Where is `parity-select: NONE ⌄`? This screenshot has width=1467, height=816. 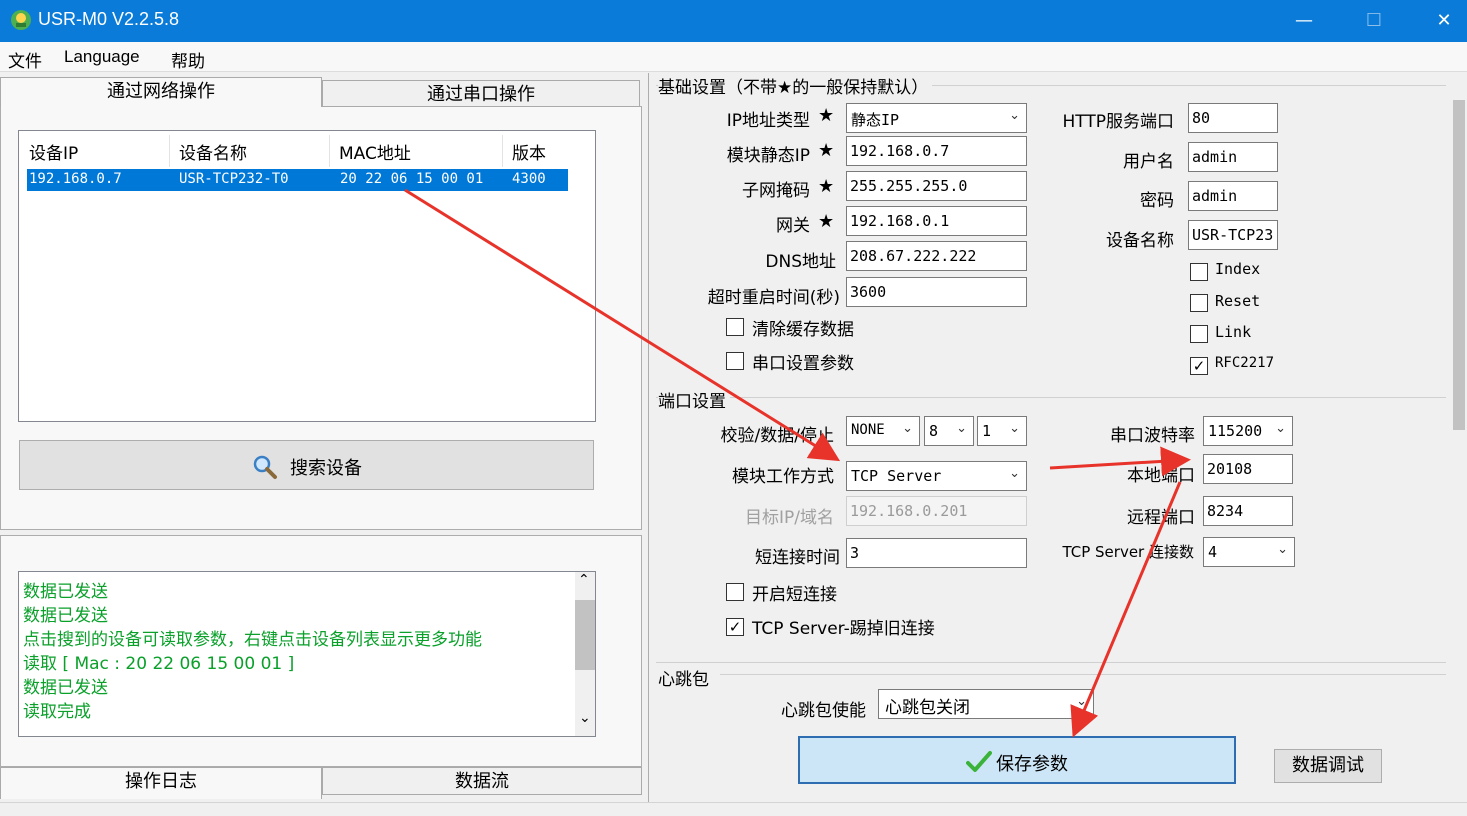 parity-select: NONE ⌄ is located at coordinates (883, 431).